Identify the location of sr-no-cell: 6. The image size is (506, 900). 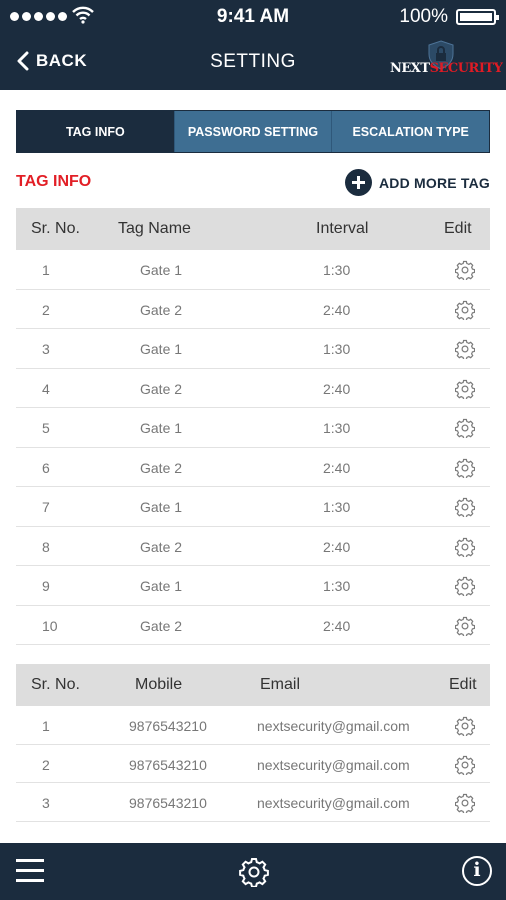
(46, 467).